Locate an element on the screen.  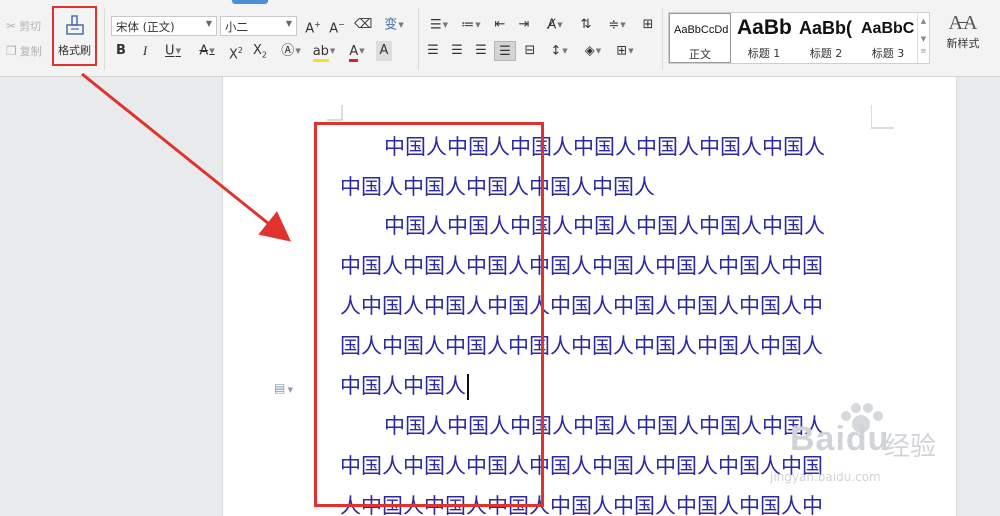
watermark-url: jingyan.baidu.com is located at coordinates (825, 477).